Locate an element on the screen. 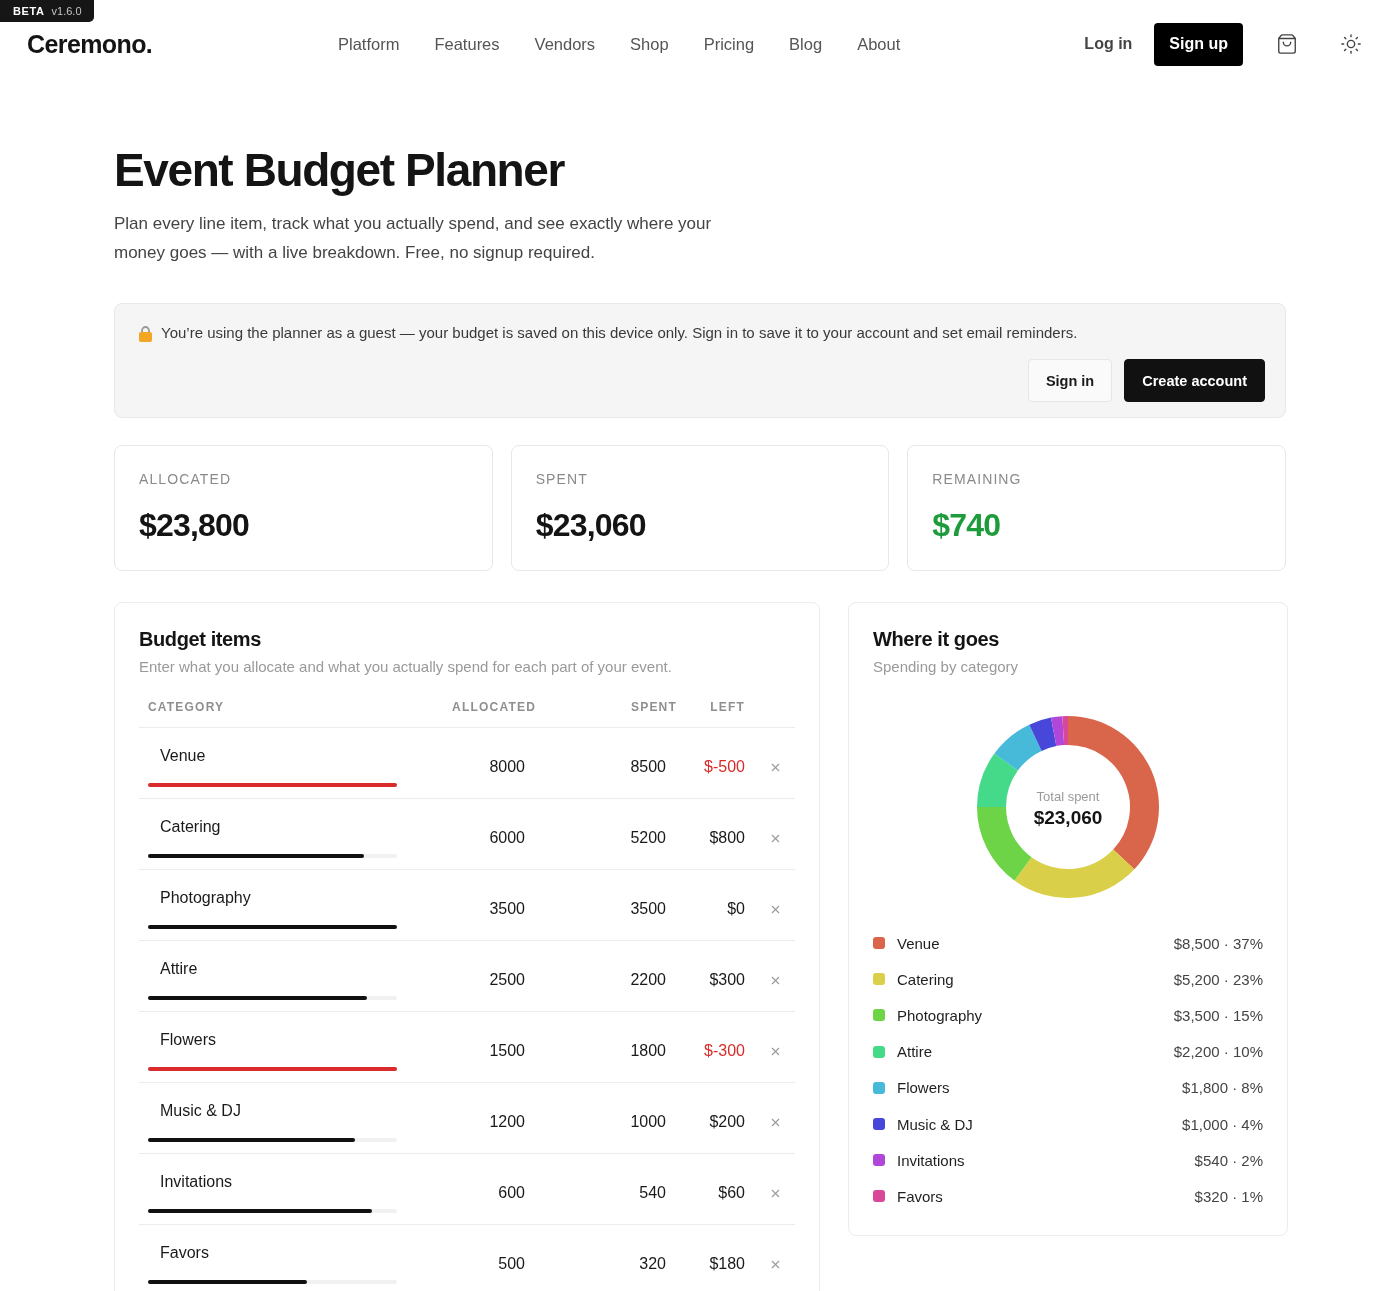 The image size is (1400, 1291). donut-center-value: $23,060 is located at coordinates (1068, 818).